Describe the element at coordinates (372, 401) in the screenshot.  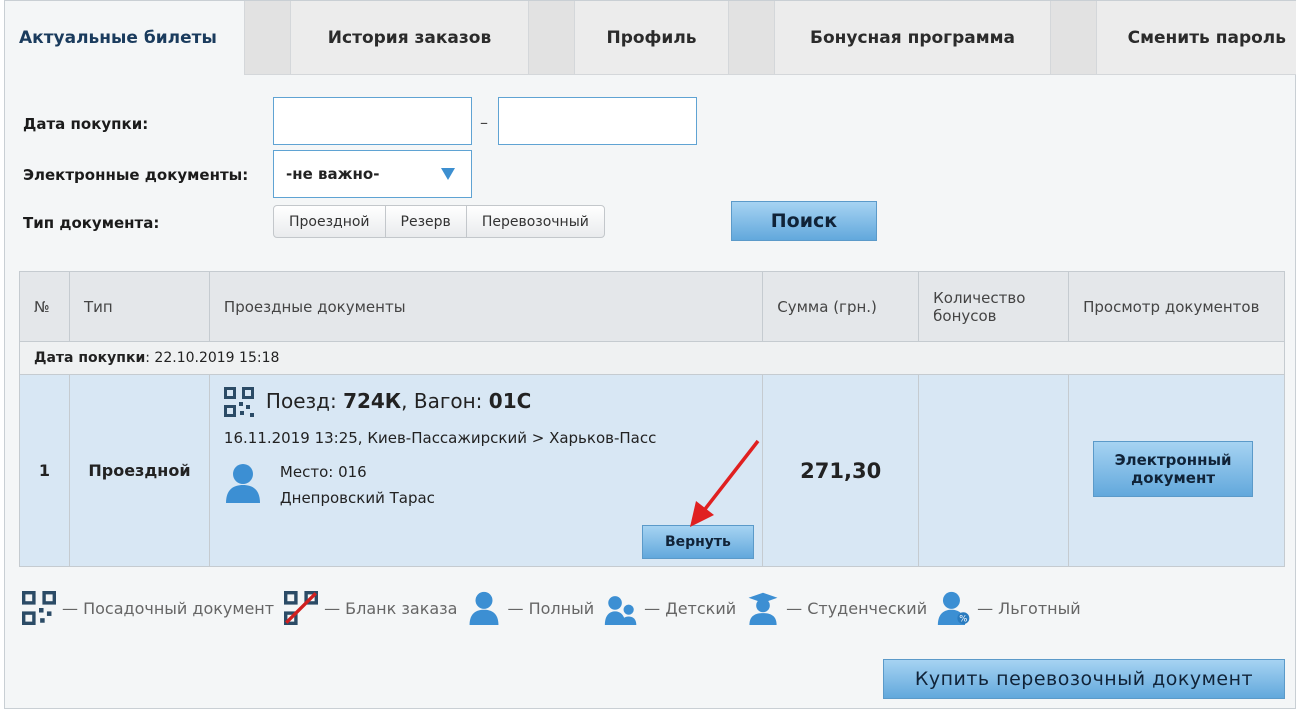
I see `train-number: 724К` at that location.